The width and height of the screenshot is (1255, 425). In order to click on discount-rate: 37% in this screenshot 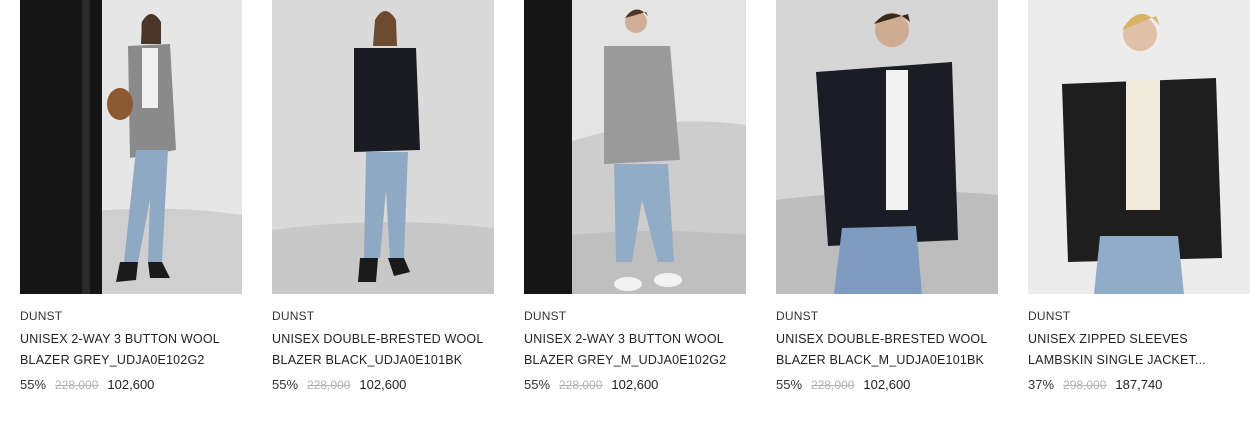, I will do `click(1041, 384)`.